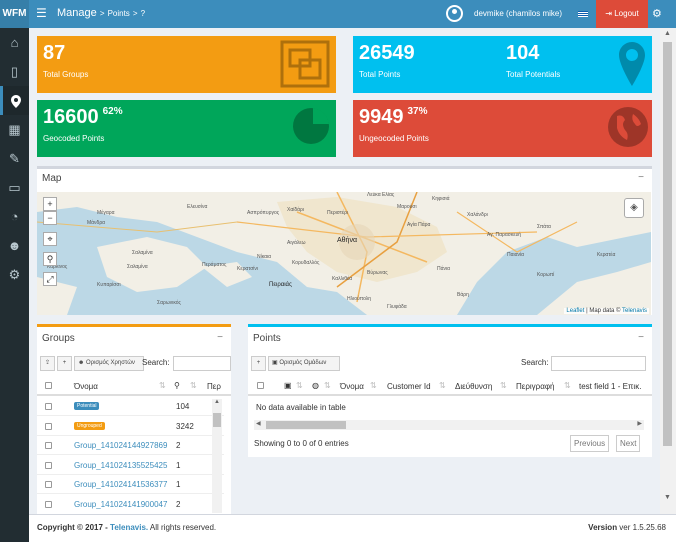 Image resolution: width=676 pixels, height=542 pixels. I want to click on column-extra: Περ, so click(214, 386).